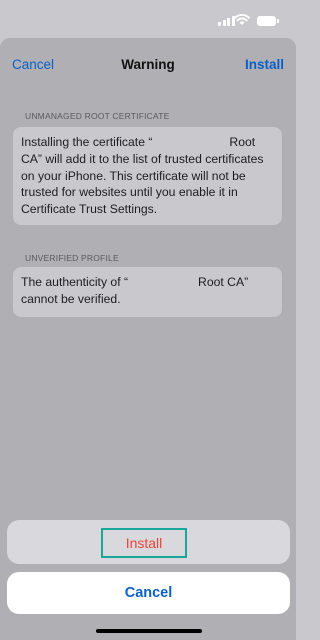 The height and width of the screenshot is (640, 320). Describe the element at coordinates (87, 142) in the screenshot. I see `root-cert-text-start: Installing the certificate “` at that location.